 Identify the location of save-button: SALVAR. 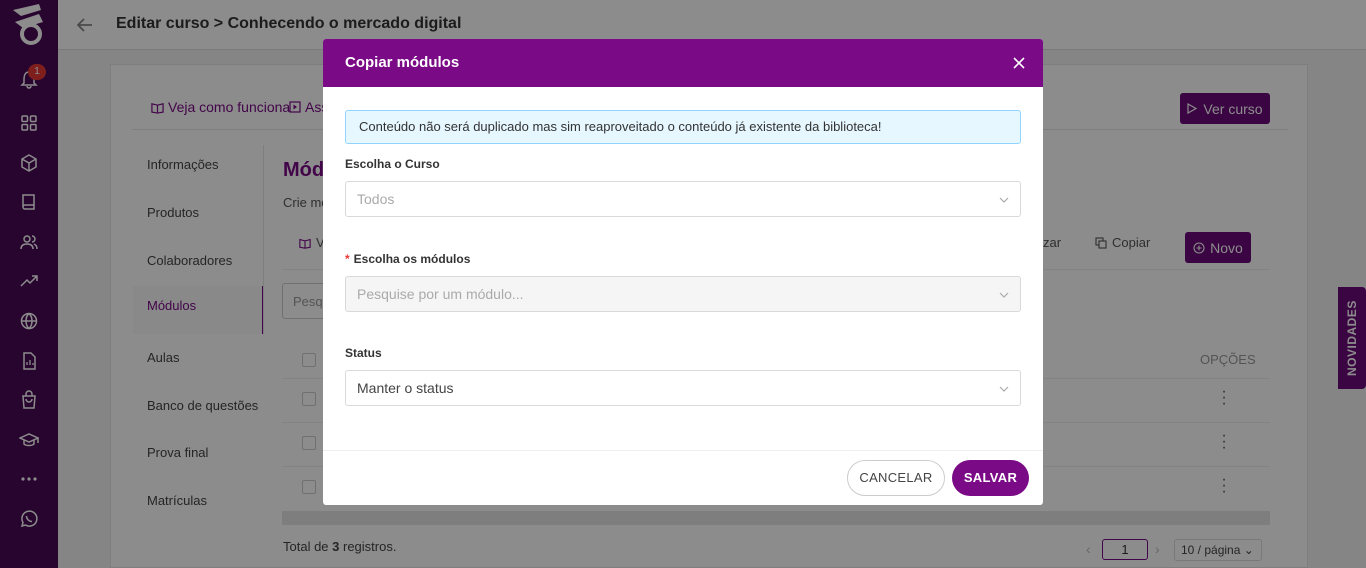
(990, 478).